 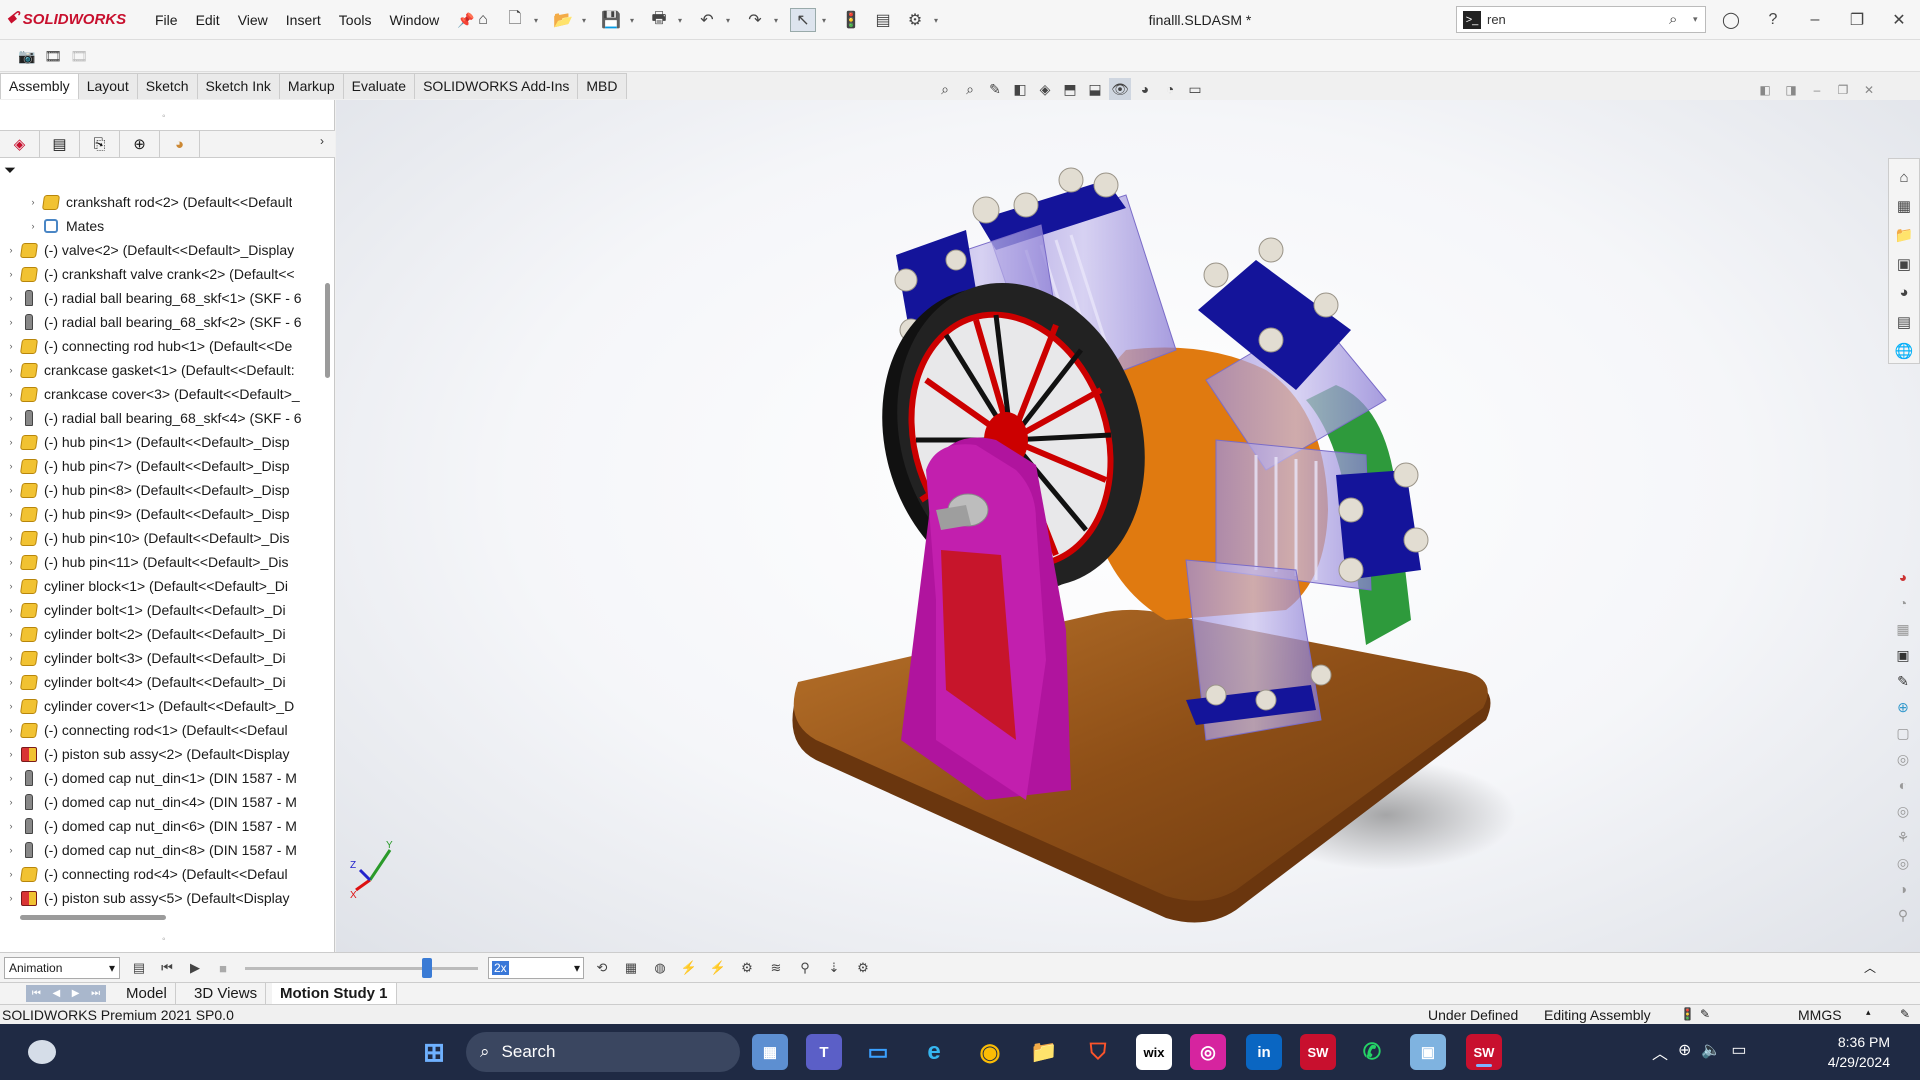 What do you see at coordinates (883, 20) in the screenshot?
I see `file-properties-icon: ▤` at bounding box center [883, 20].